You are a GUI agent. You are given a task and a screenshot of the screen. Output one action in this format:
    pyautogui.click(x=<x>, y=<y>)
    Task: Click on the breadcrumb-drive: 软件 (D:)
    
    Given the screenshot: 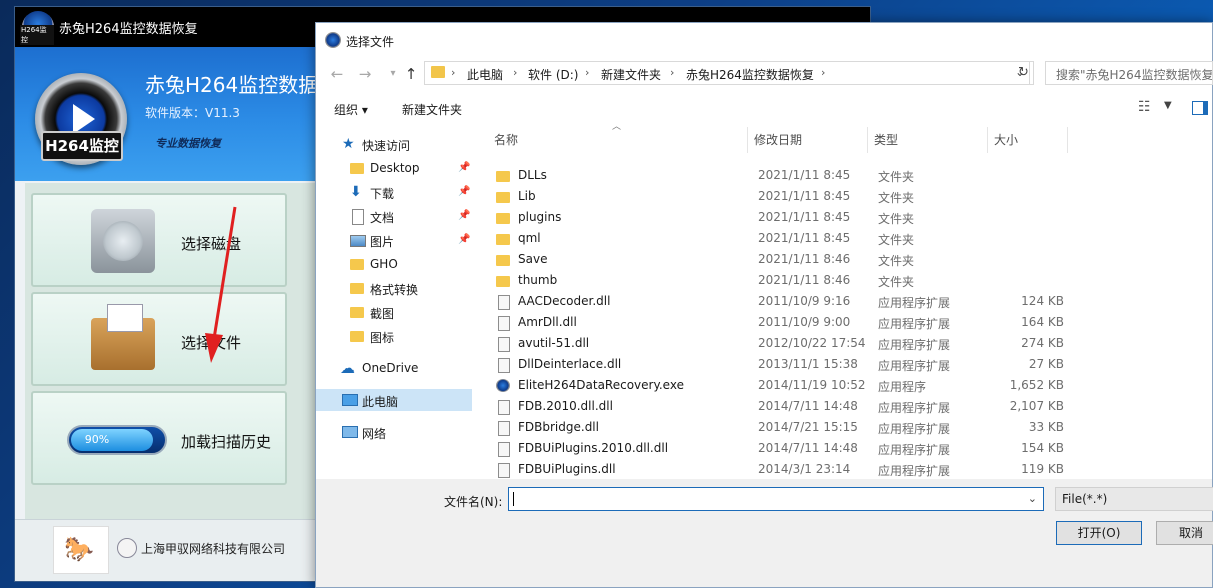 What is the action you would take?
    pyautogui.click(x=553, y=74)
    